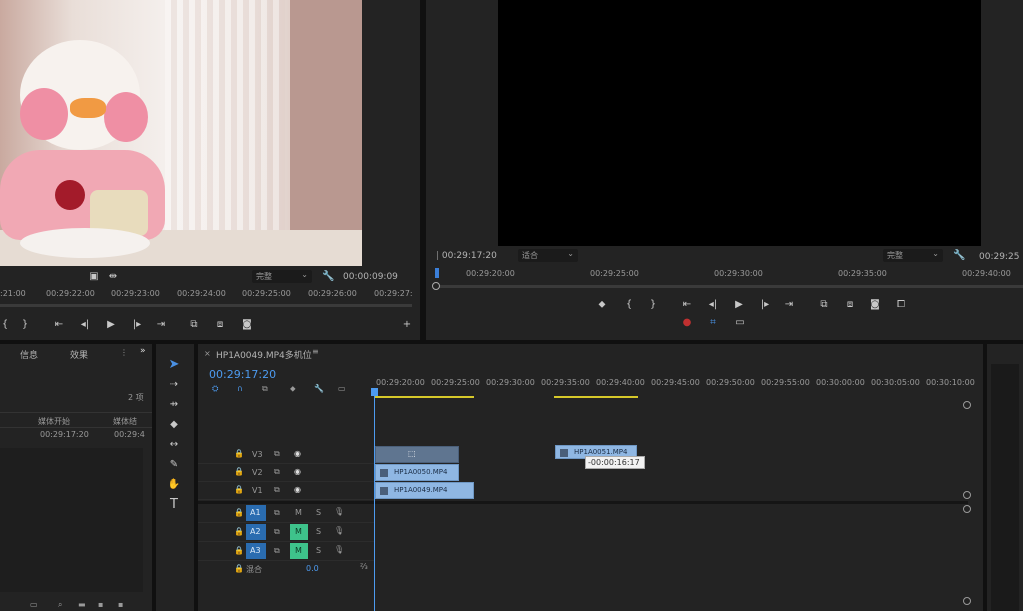 Image resolution: width=1023 pixels, height=611 pixels. What do you see at coordinates (417, 454) in the screenshot?
I see `v3-drag-ghost-clip: ⬚` at bounding box center [417, 454].